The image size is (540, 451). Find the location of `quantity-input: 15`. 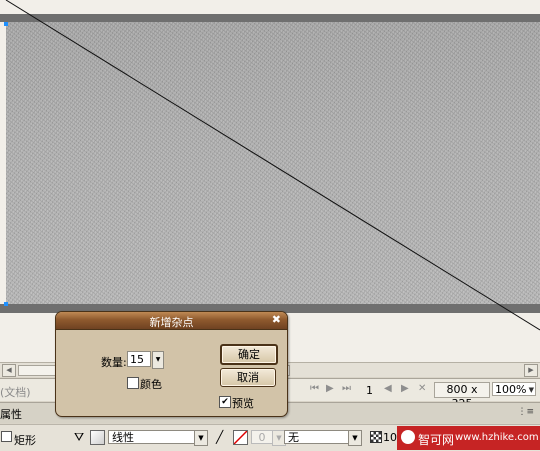

quantity-input: 15 is located at coordinates (139, 359).